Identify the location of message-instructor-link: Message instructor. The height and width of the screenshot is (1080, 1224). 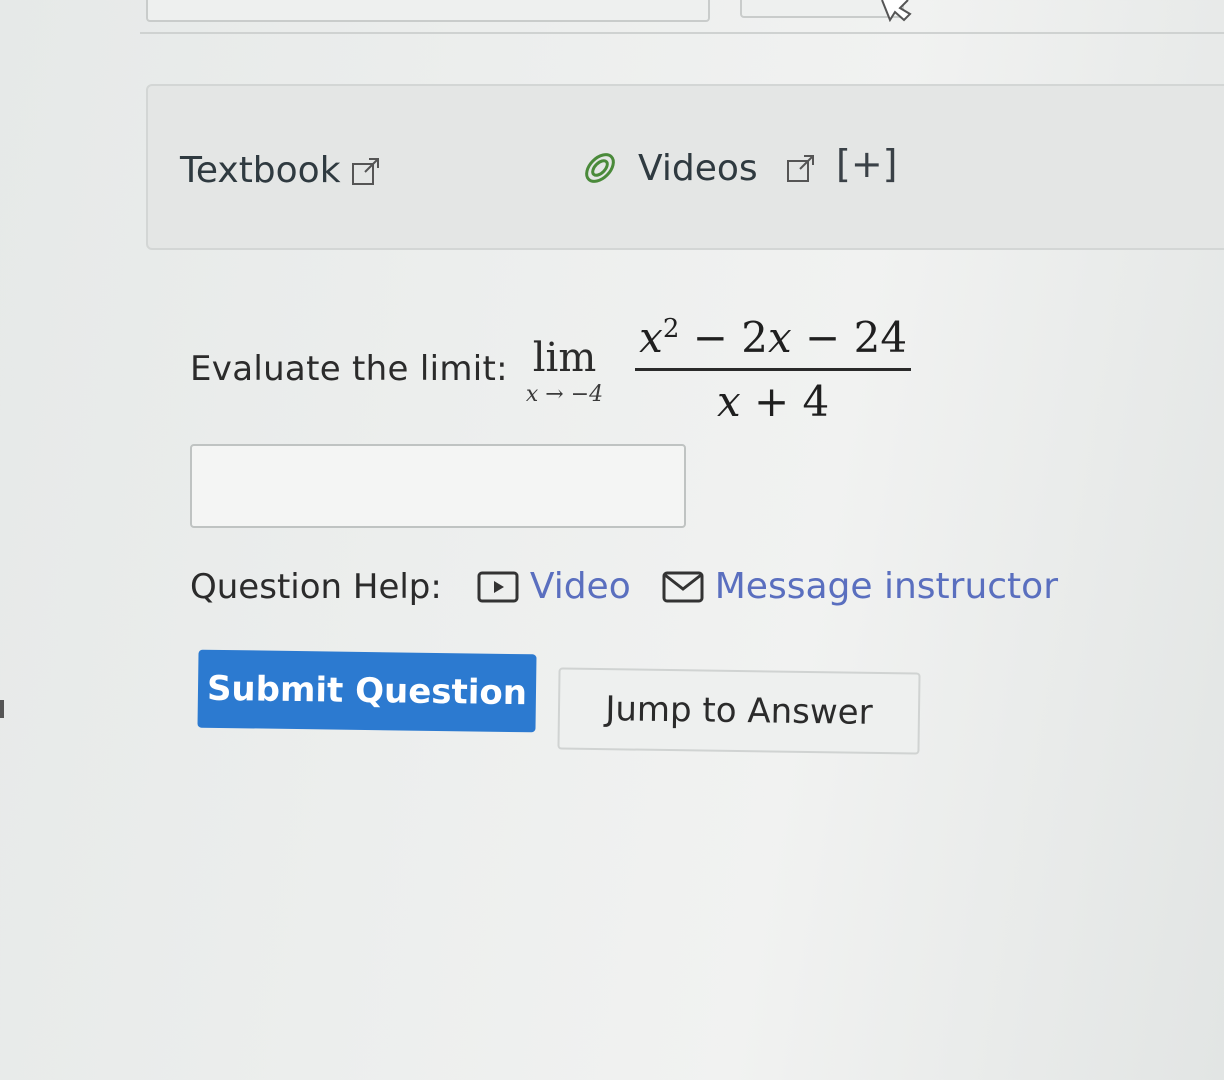
(859, 586).